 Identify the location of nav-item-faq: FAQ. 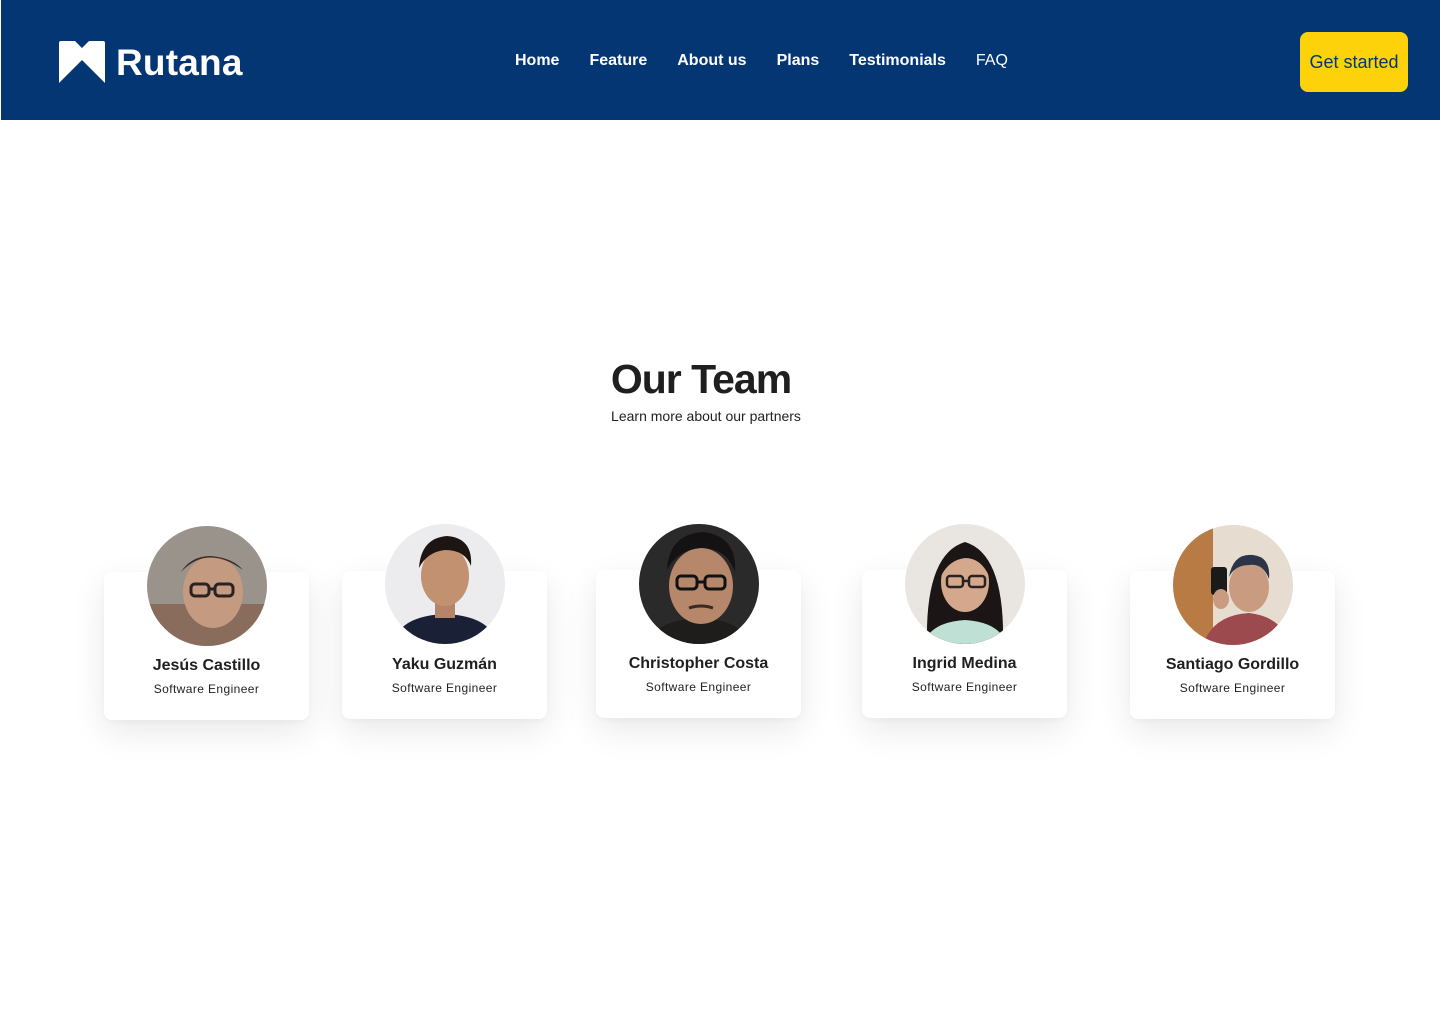
(992, 61).